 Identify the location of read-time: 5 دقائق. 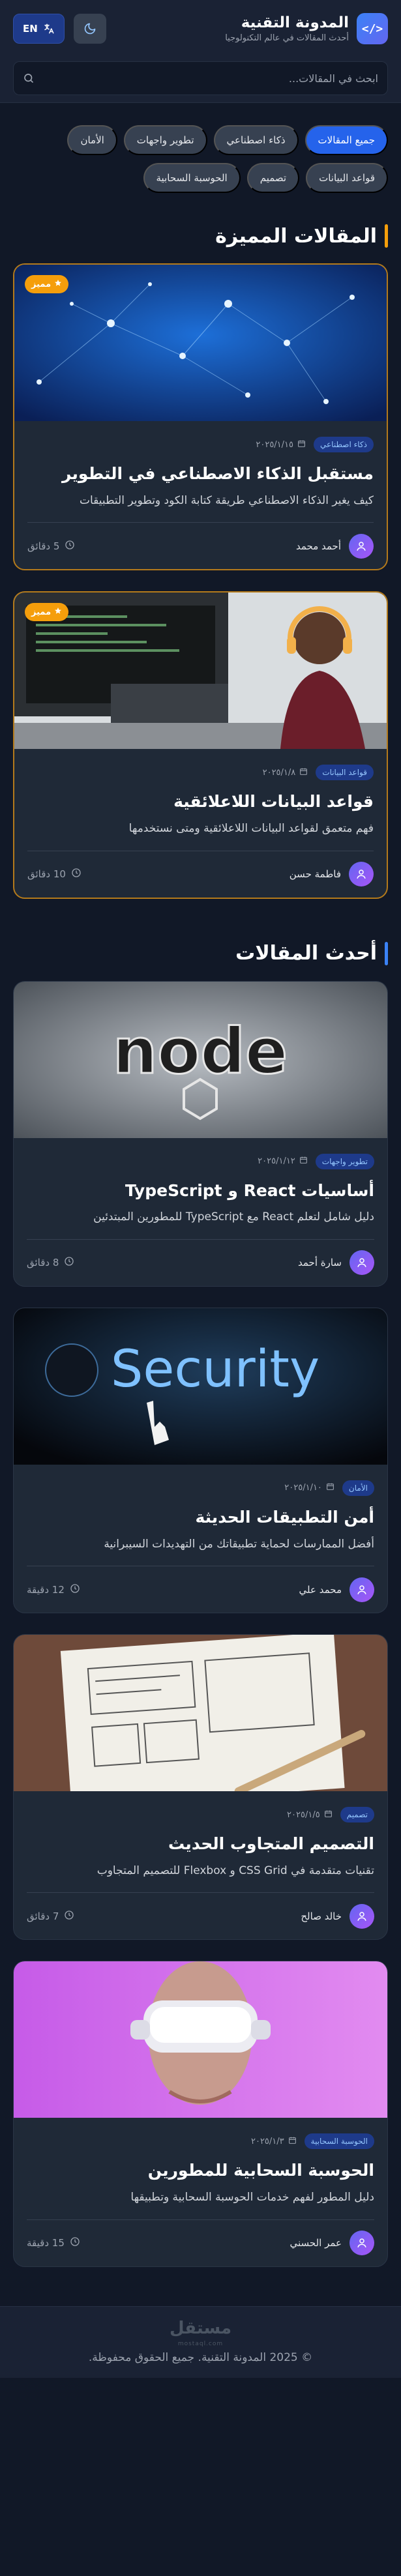
(51, 546).